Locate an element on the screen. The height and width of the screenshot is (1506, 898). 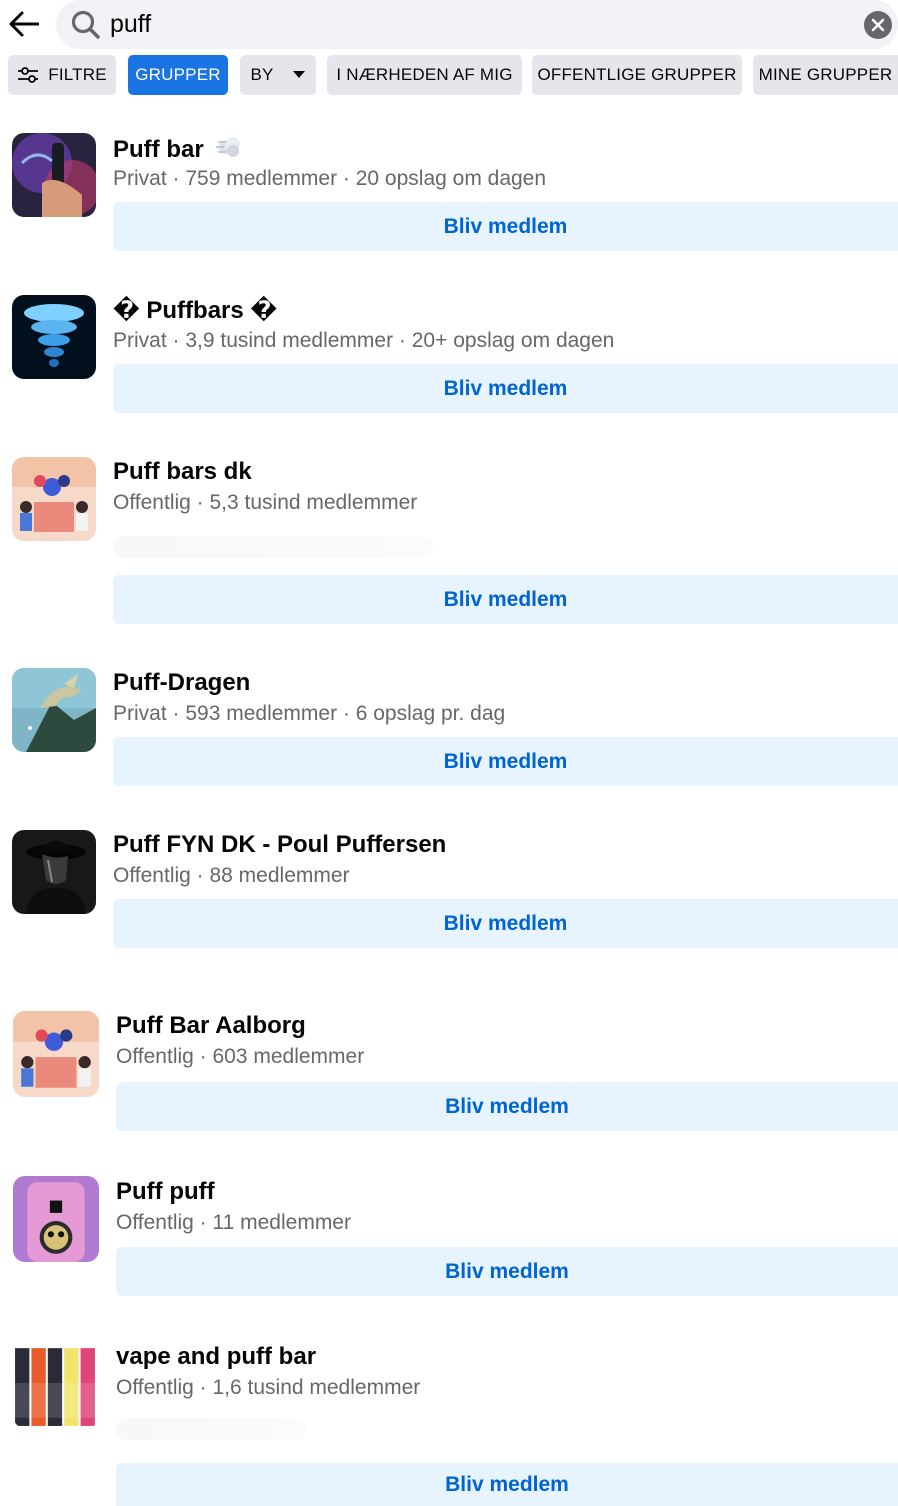
group-name: vape and puff bar is located at coordinates (216, 1356).